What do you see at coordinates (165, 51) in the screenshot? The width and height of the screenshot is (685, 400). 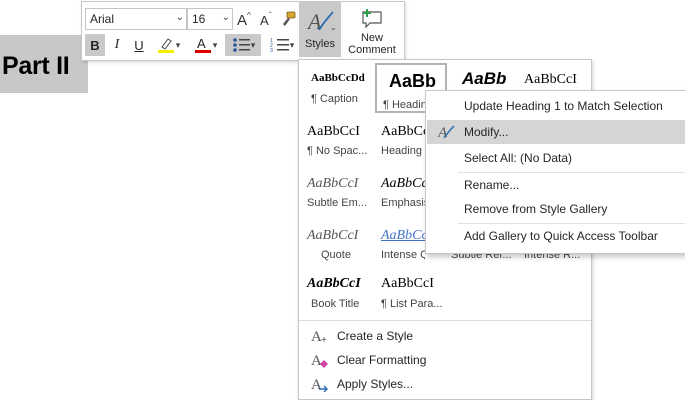 I see `highlight-color-swatch` at bounding box center [165, 51].